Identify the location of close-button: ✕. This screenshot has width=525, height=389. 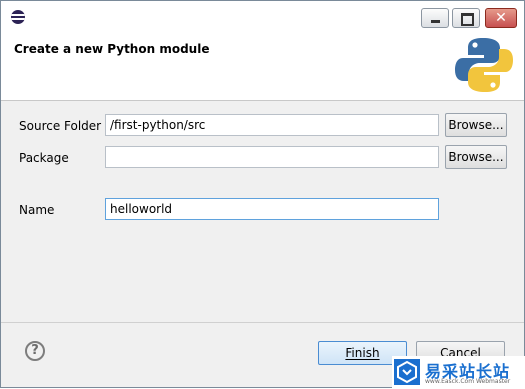
(501, 18).